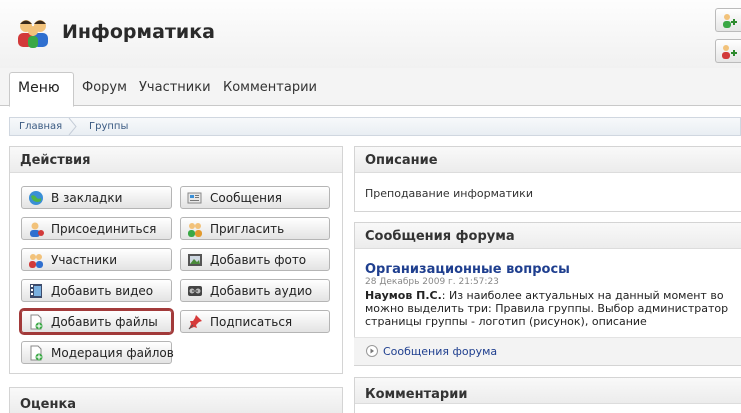  I want to click on message-icon, so click(194, 198).